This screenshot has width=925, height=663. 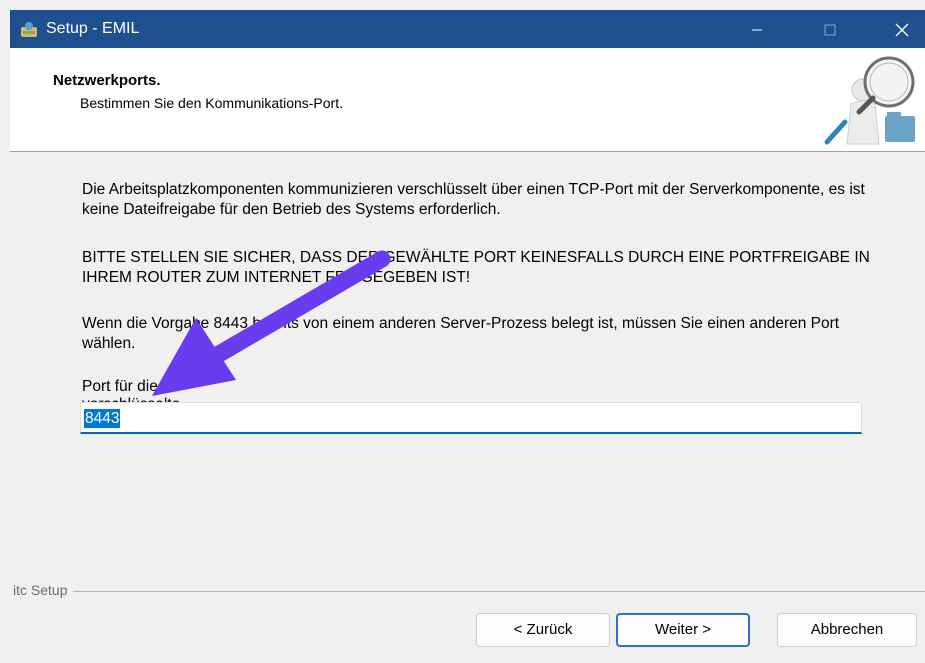 What do you see at coordinates (467, 29) in the screenshot?
I see `title-bar: Setup - EMIL` at bounding box center [467, 29].